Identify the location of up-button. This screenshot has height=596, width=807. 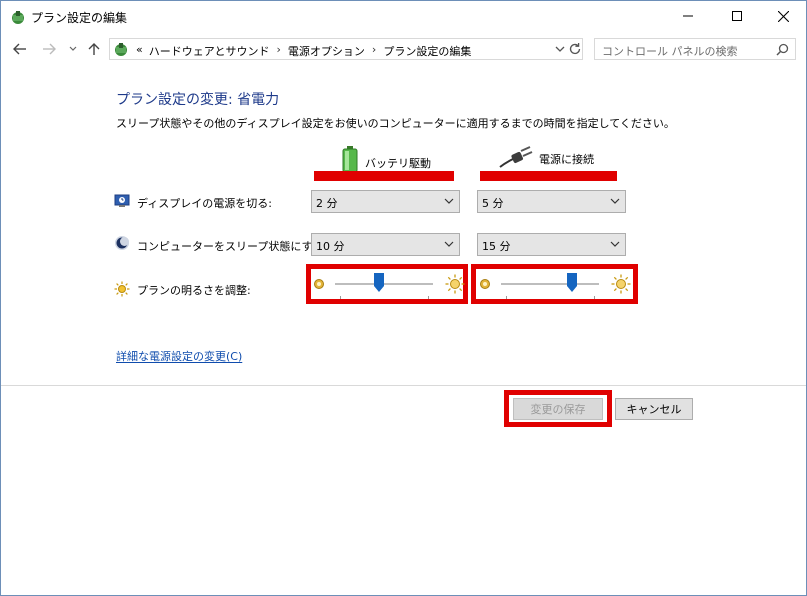
(94, 49).